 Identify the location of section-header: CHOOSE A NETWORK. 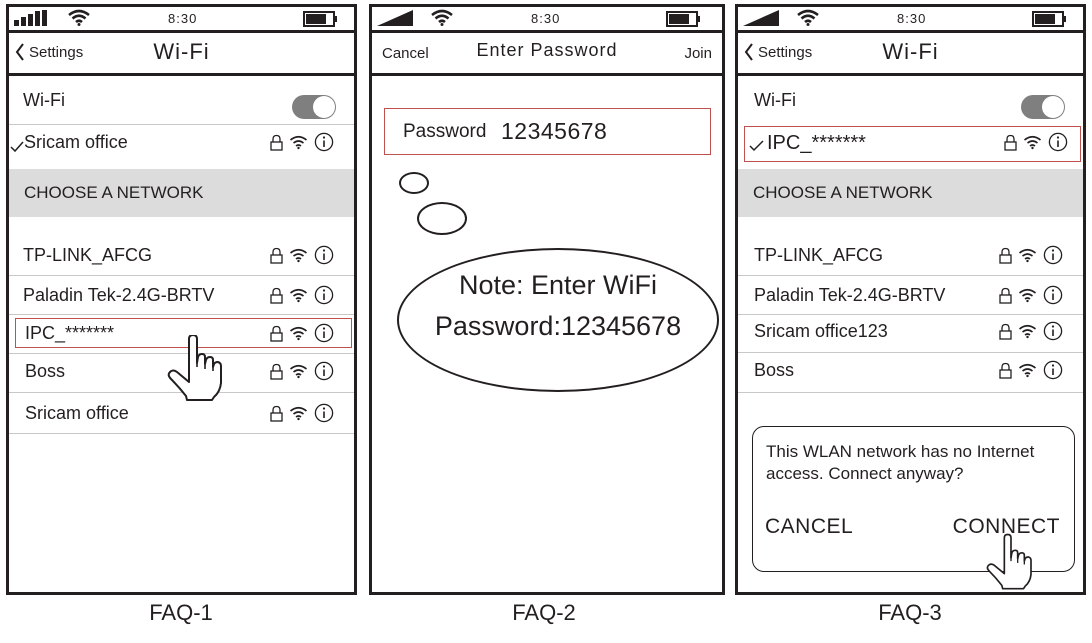
(910, 193).